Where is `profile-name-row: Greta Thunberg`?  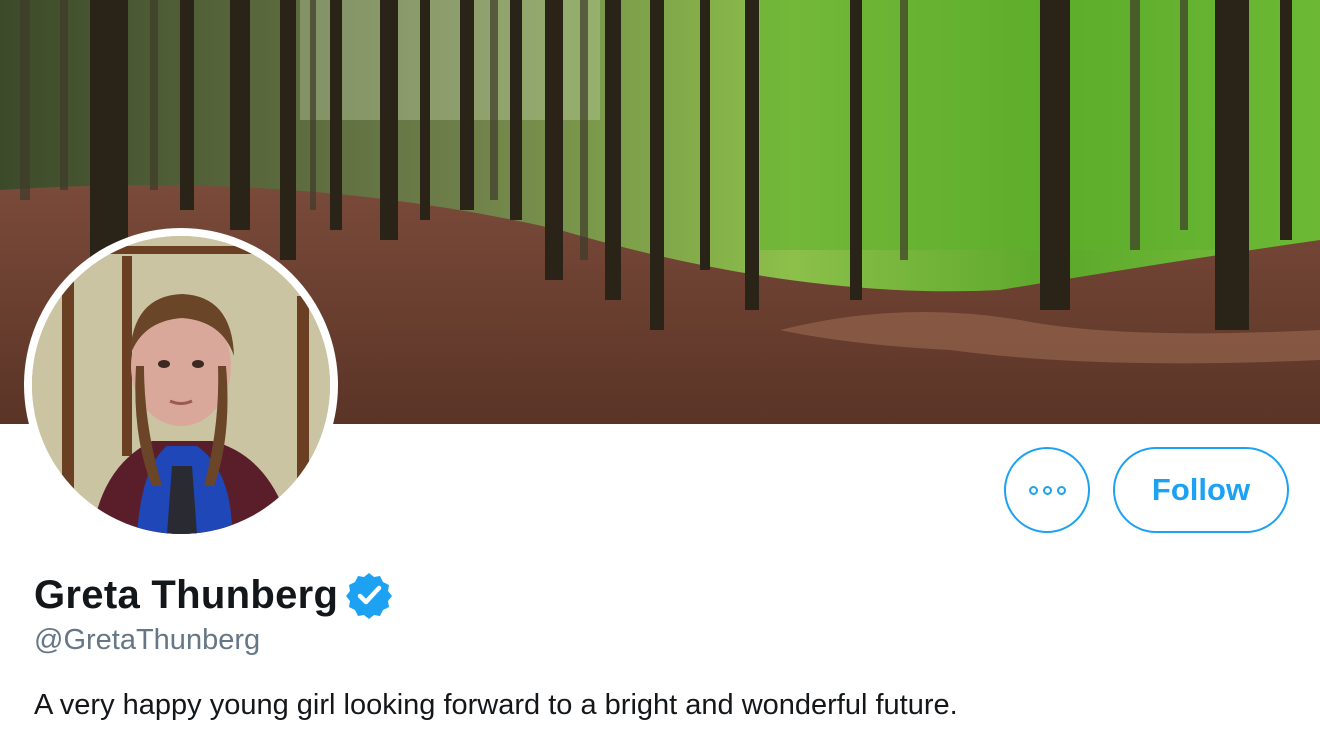
profile-name-row: Greta Thunberg is located at coordinates (214, 595).